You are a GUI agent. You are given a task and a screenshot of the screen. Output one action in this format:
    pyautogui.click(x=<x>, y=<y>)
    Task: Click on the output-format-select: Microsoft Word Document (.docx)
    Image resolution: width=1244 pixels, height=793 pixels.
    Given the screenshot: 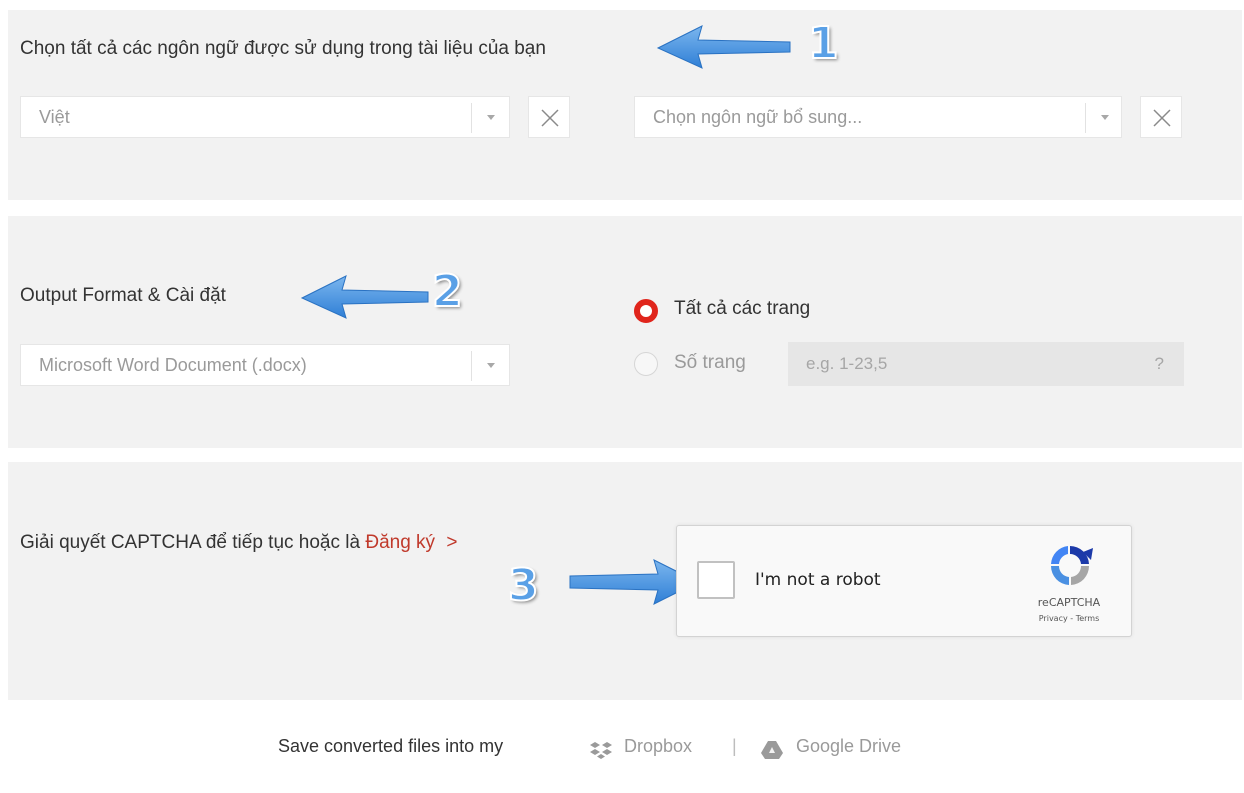 What is the action you would take?
    pyautogui.click(x=265, y=365)
    